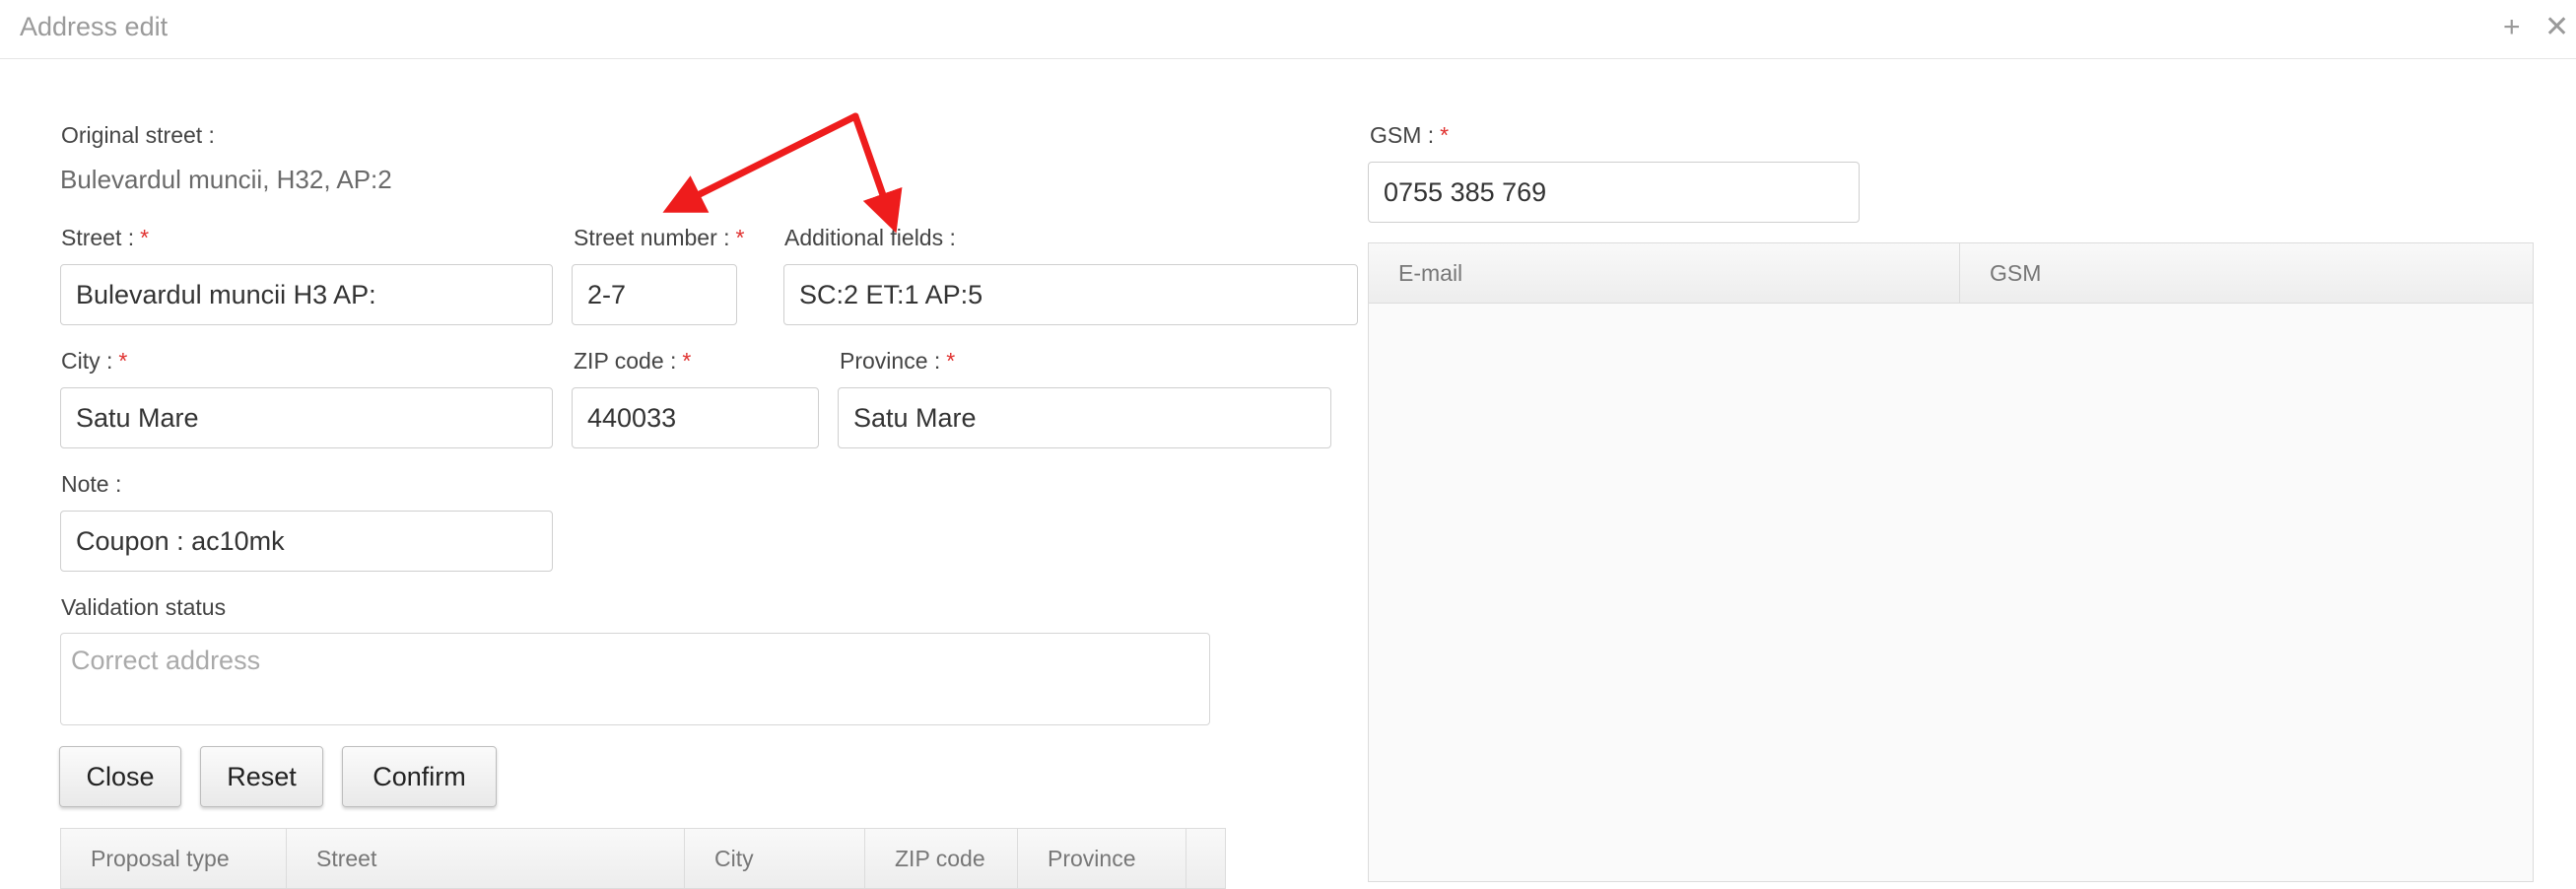  Describe the element at coordinates (877, 173) in the screenshot. I see `arrow-to-additional-fields` at that location.